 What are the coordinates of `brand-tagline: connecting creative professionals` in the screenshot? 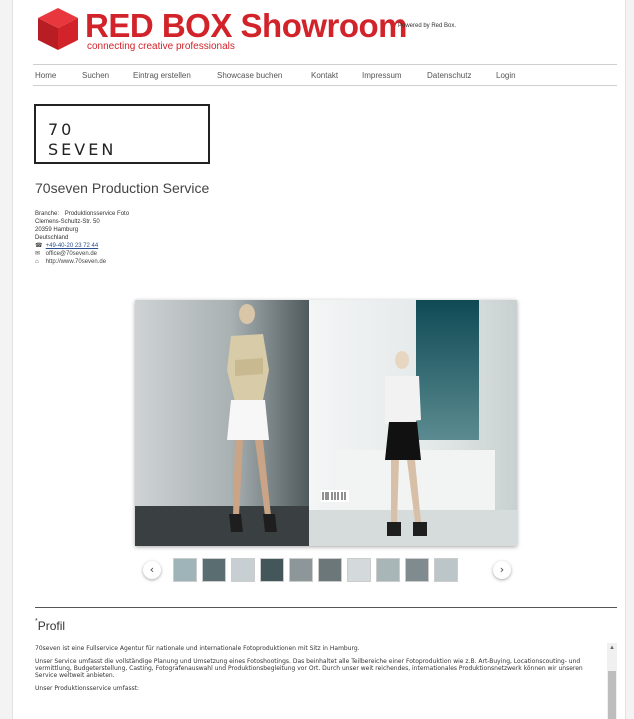 It's located at (161, 46).